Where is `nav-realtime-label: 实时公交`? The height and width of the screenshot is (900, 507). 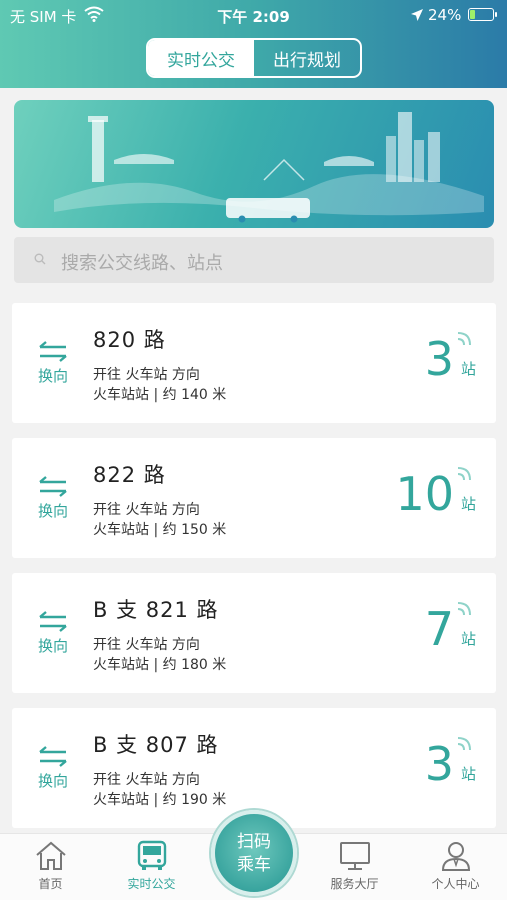 nav-realtime-label: 实时公交 is located at coordinates (151, 884).